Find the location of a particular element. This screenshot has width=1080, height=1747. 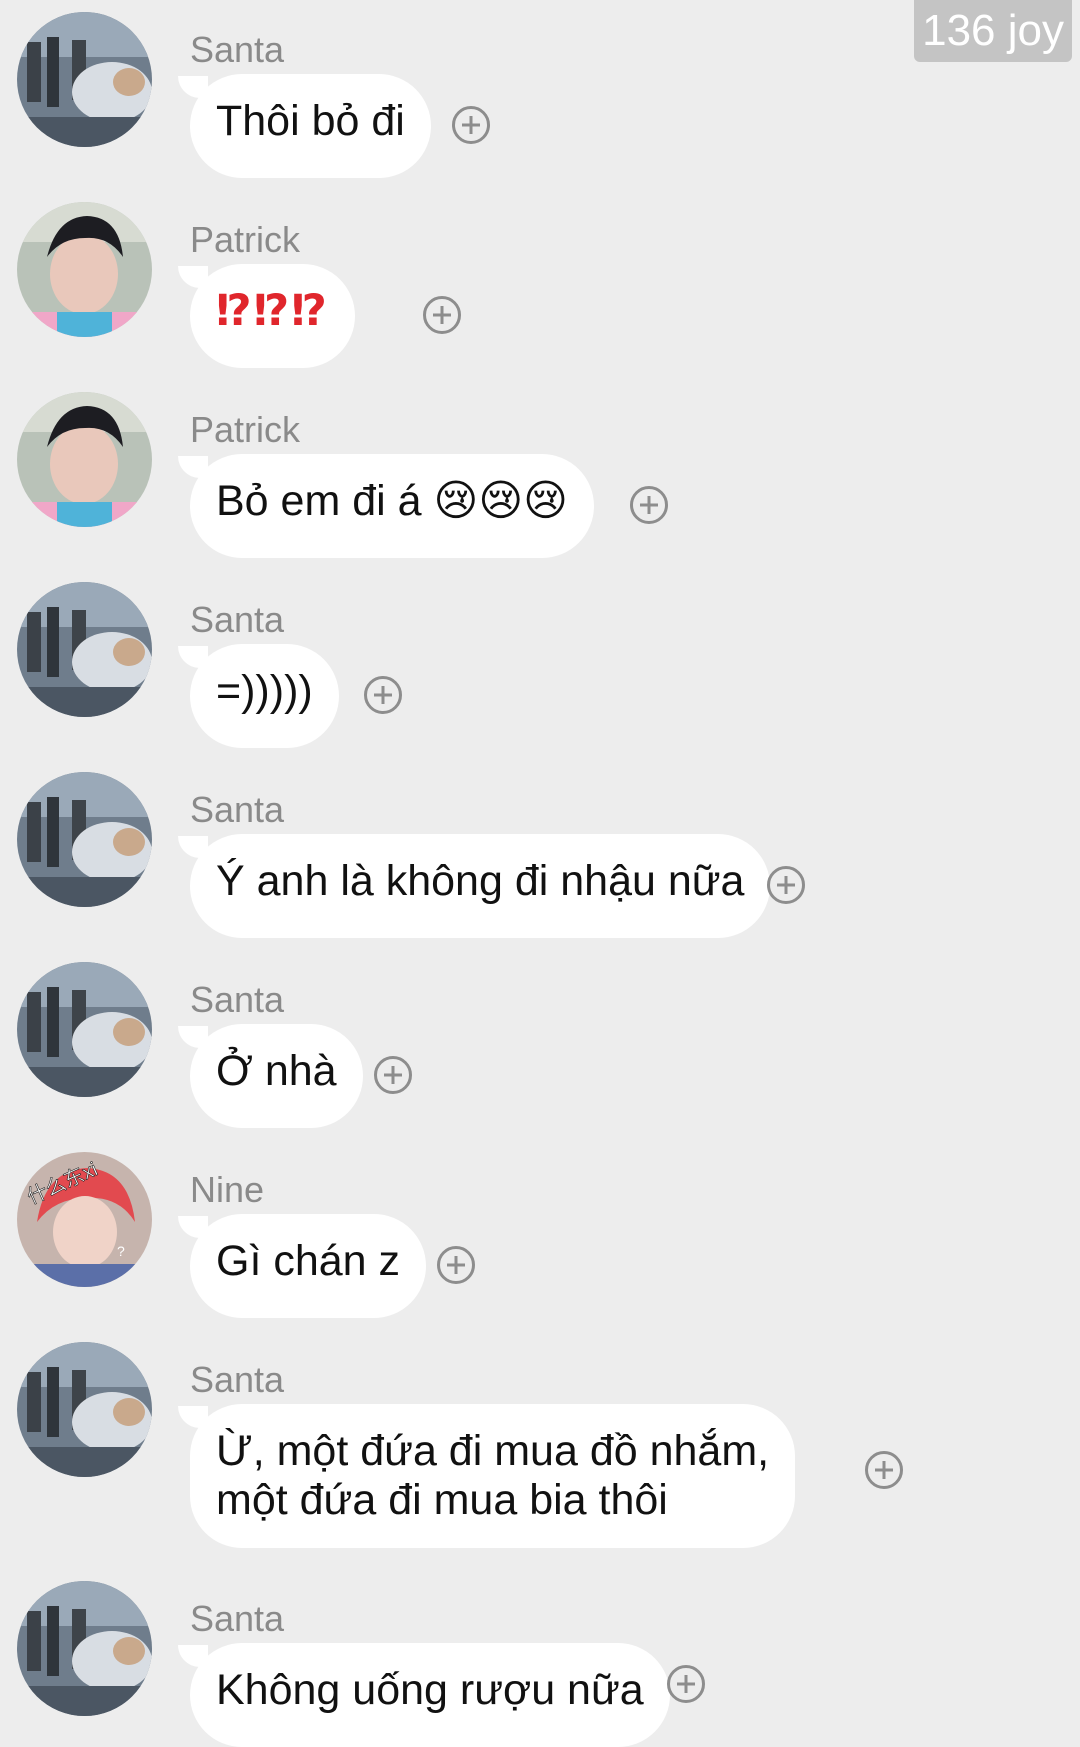

message-bubble: Ý anh là không đi nhậu nữa is located at coordinates (474, 886).